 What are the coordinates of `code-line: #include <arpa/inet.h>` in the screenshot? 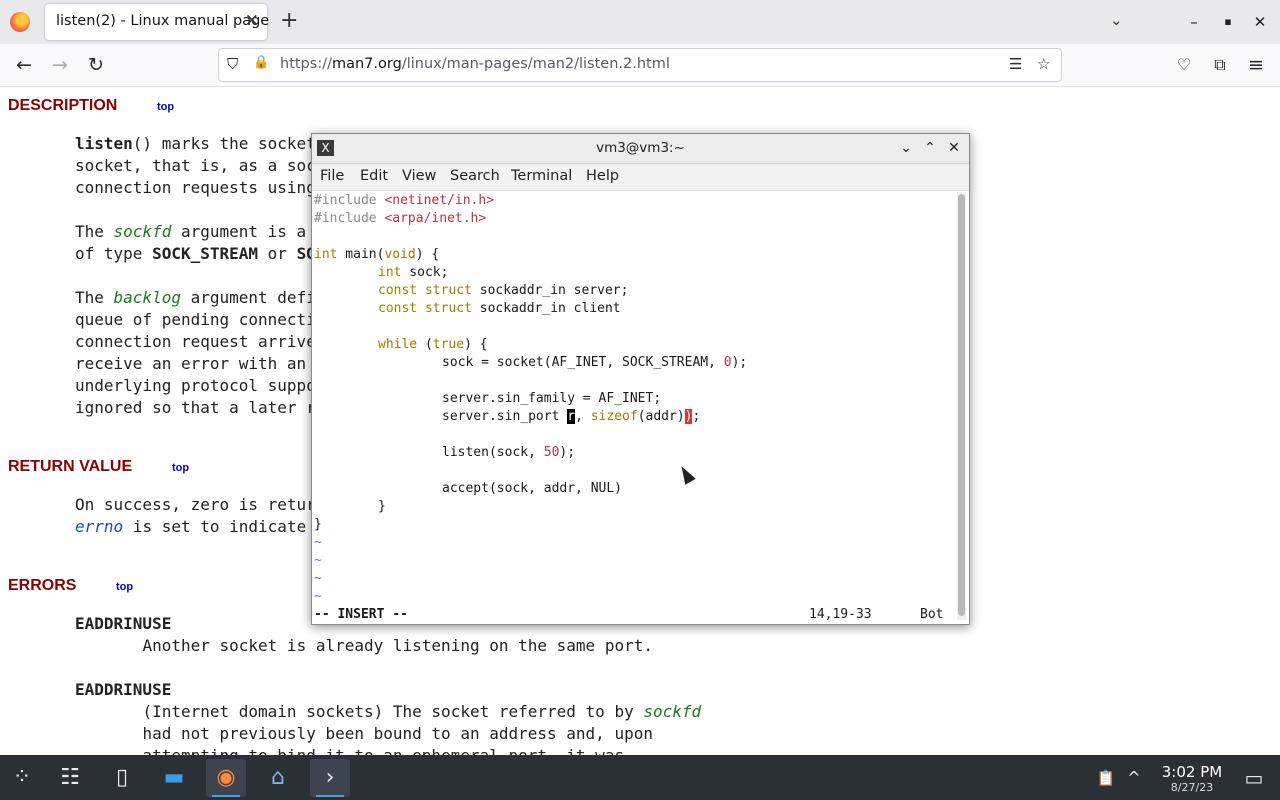 It's located at (400, 218).